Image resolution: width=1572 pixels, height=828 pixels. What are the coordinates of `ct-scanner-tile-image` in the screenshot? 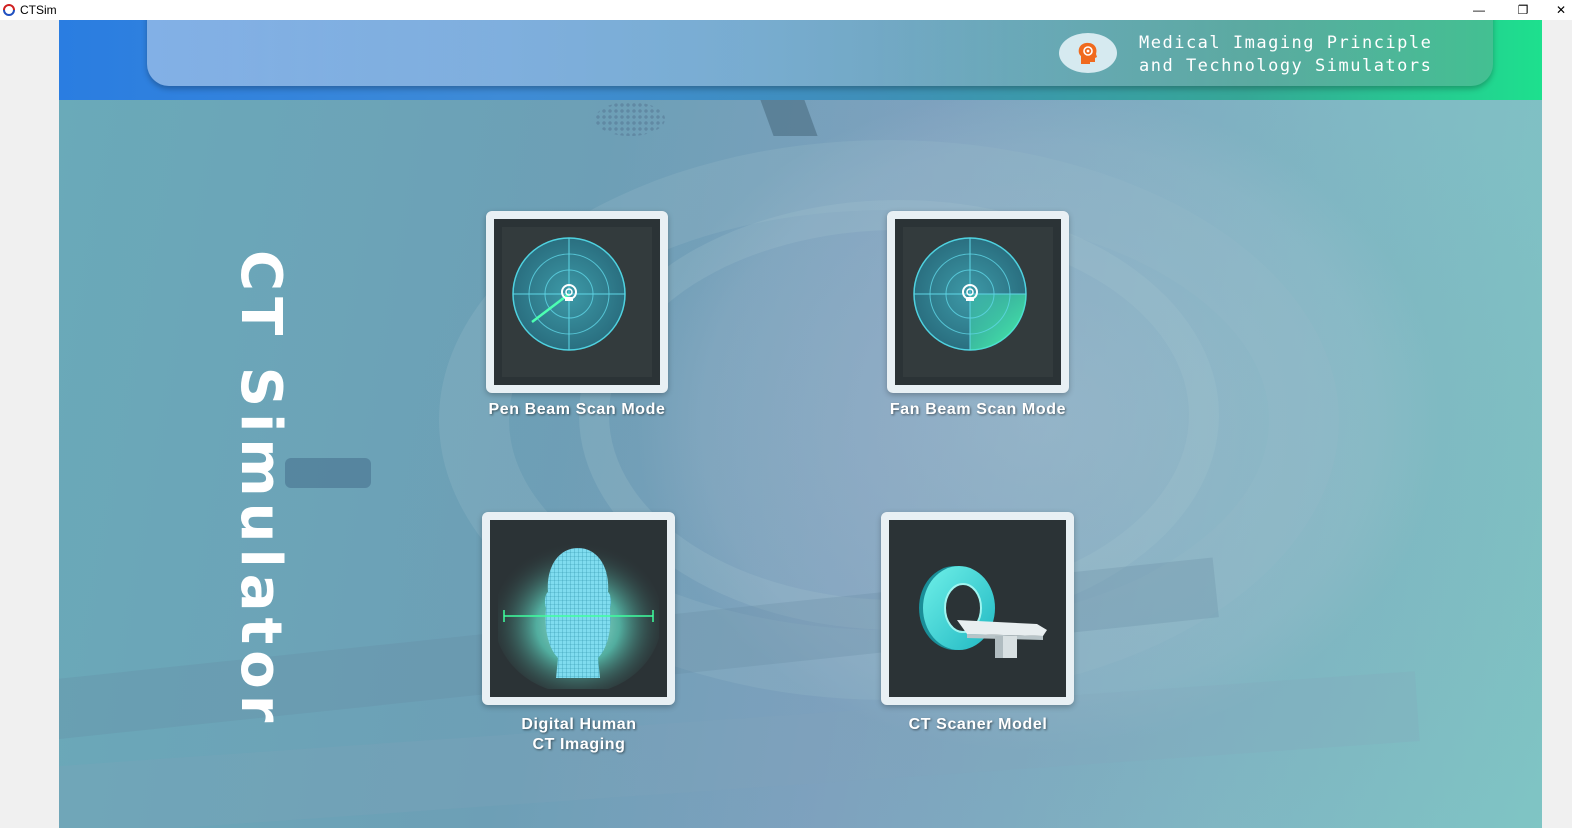 It's located at (977, 608).